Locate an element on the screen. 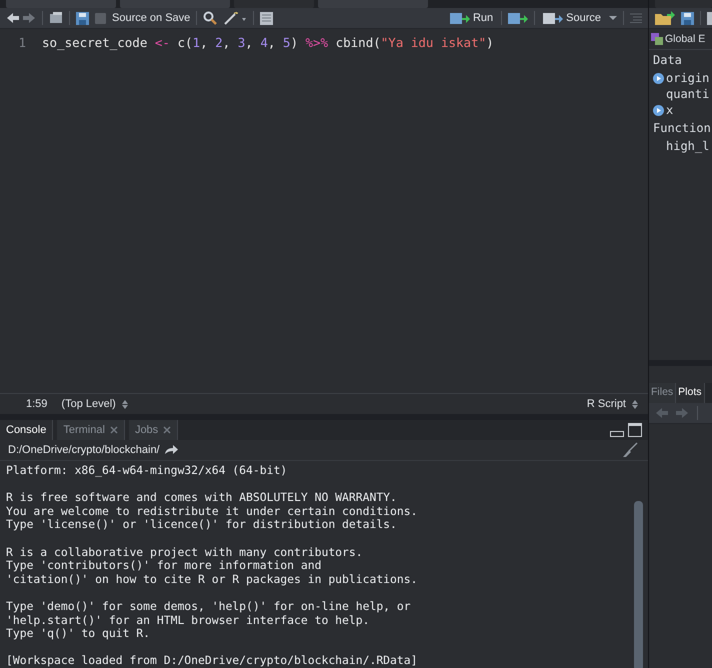 The image size is (712, 668). source-on-save-checkbox is located at coordinates (100, 18).